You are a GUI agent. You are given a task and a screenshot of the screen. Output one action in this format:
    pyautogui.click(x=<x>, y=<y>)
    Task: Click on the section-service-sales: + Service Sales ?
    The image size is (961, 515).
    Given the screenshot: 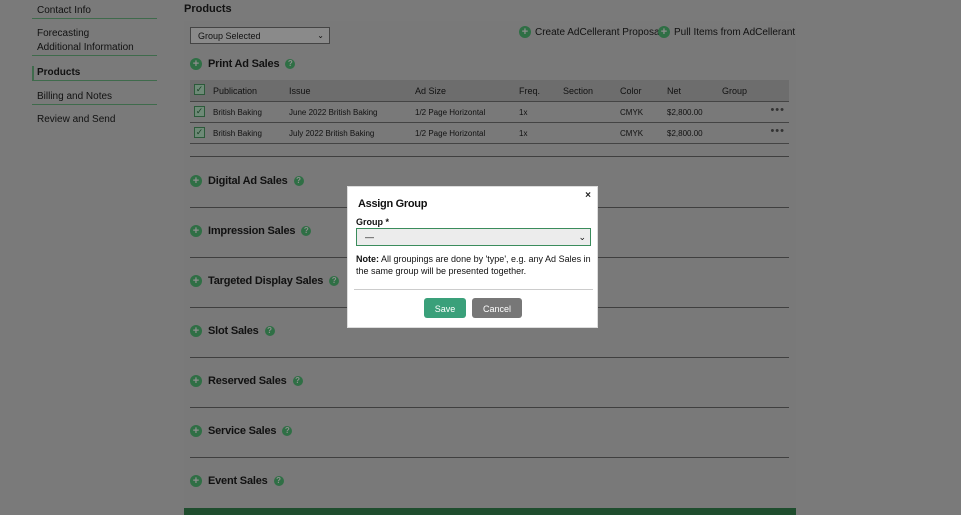 What is the action you would take?
    pyautogui.click(x=490, y=431)
    